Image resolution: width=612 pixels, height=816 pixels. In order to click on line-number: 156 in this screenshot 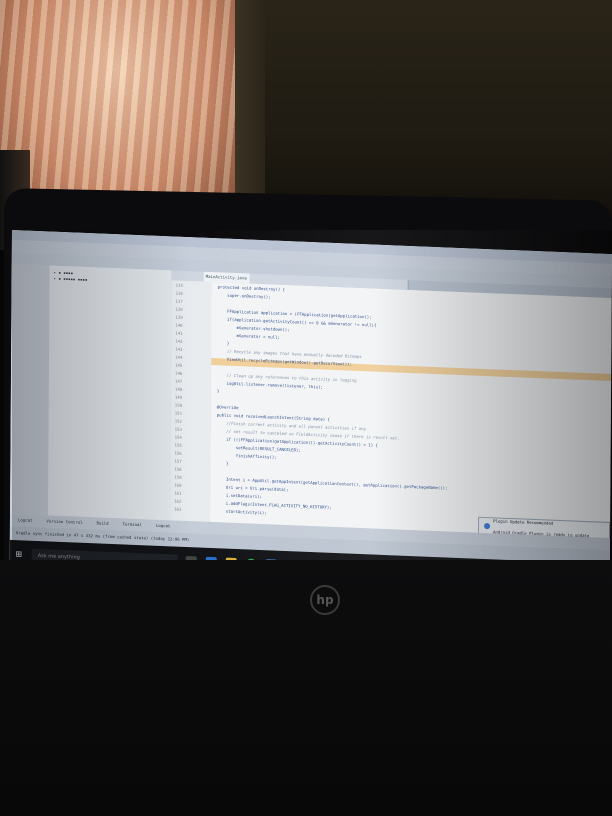, I will do `click(178, 453)`.